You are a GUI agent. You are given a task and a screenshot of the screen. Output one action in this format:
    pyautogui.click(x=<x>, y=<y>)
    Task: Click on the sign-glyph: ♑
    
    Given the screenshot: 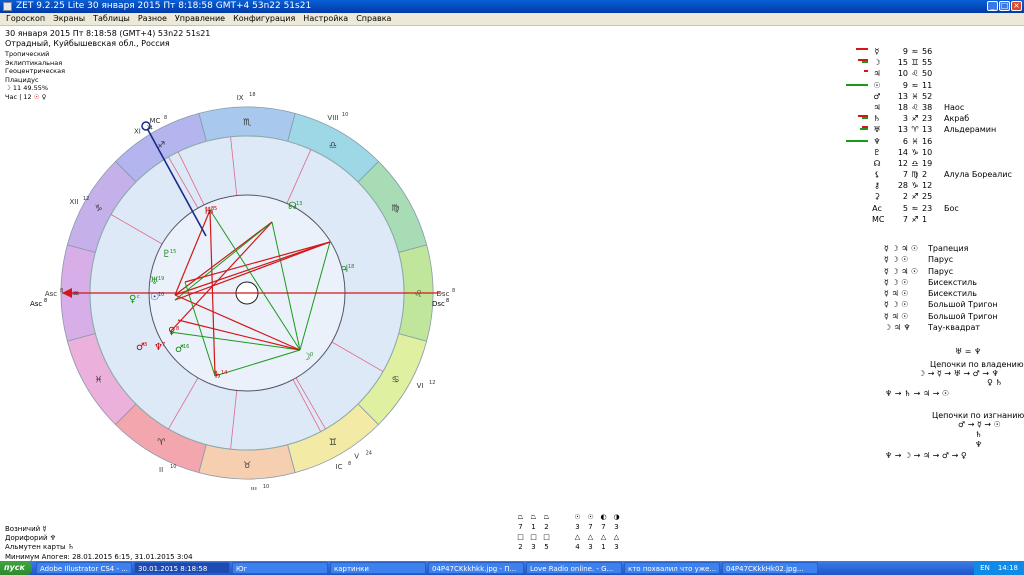 What is the action you would take?
    pyautogui.click(x=98, y=209)
    